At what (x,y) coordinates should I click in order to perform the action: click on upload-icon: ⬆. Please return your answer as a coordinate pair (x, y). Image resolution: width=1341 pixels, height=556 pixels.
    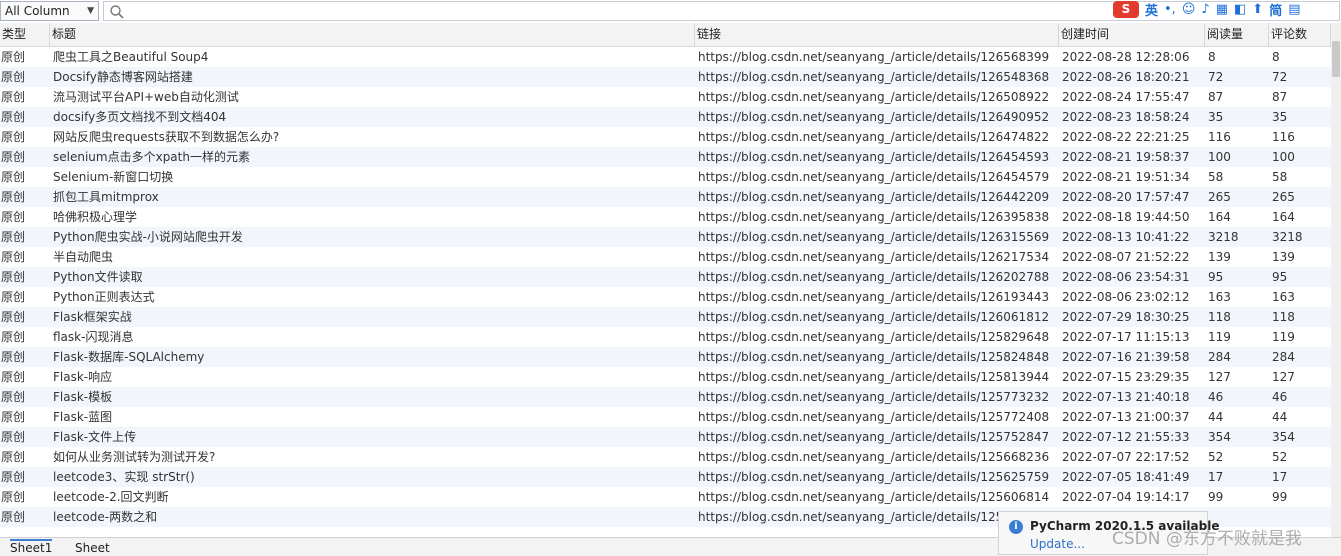
    Looking at the image, I should click on (1257, 9).